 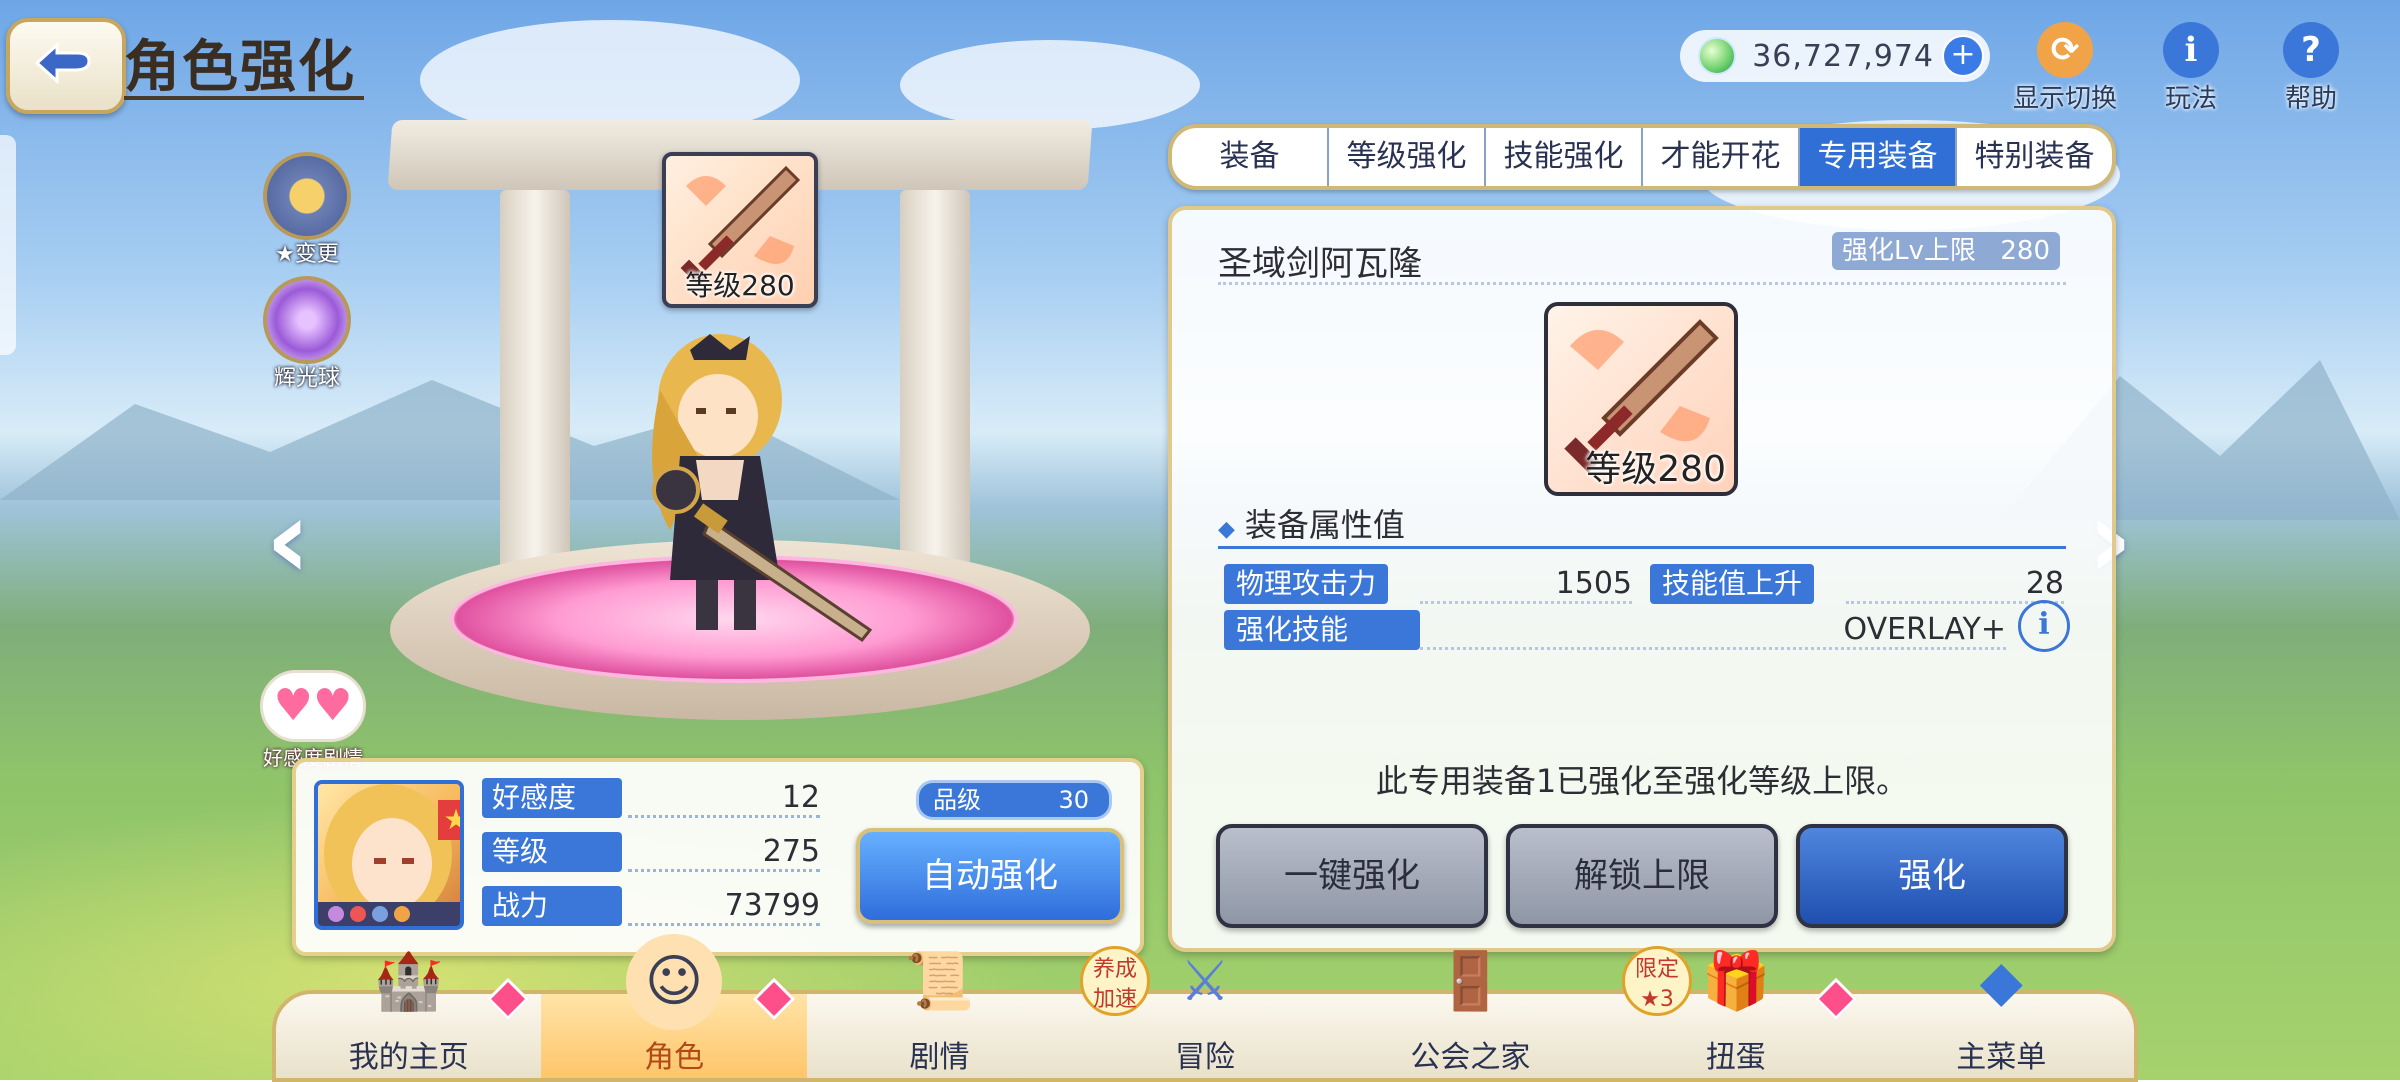 I want to click on property-tp-up: 技能值上升 28, so click(x=1857, y=584).